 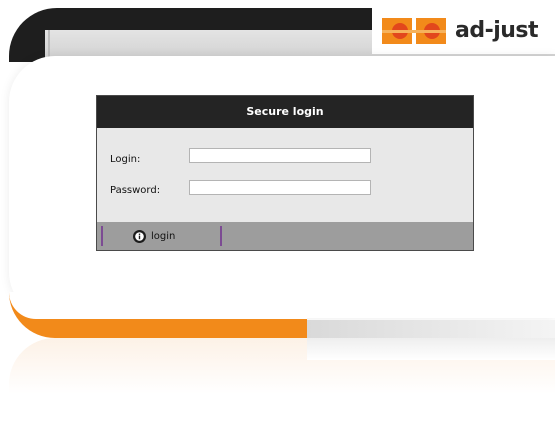 I want to click on info-circle-icon, so click(x=139, y=236).